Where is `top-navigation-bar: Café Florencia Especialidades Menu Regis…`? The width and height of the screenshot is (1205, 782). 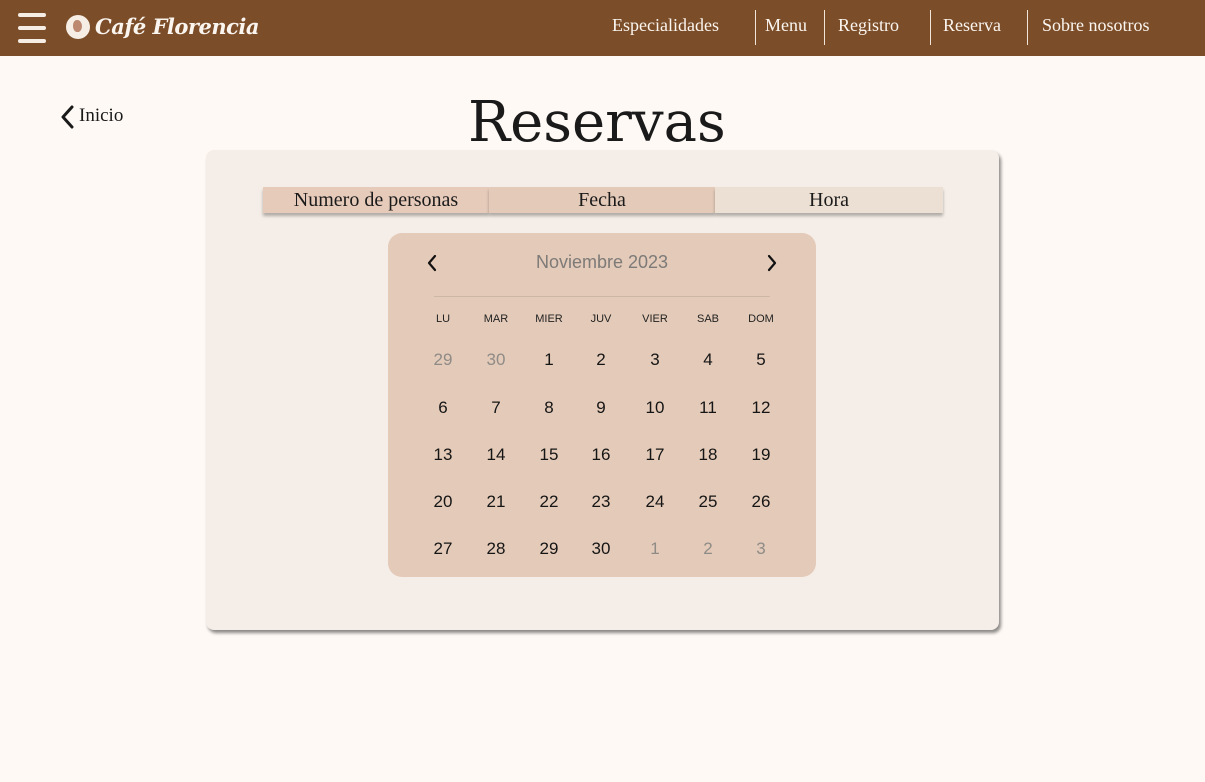 top-navigation-bar: Café Florencia Especialidades Menu Regis… is located at coordinates (602, 28).